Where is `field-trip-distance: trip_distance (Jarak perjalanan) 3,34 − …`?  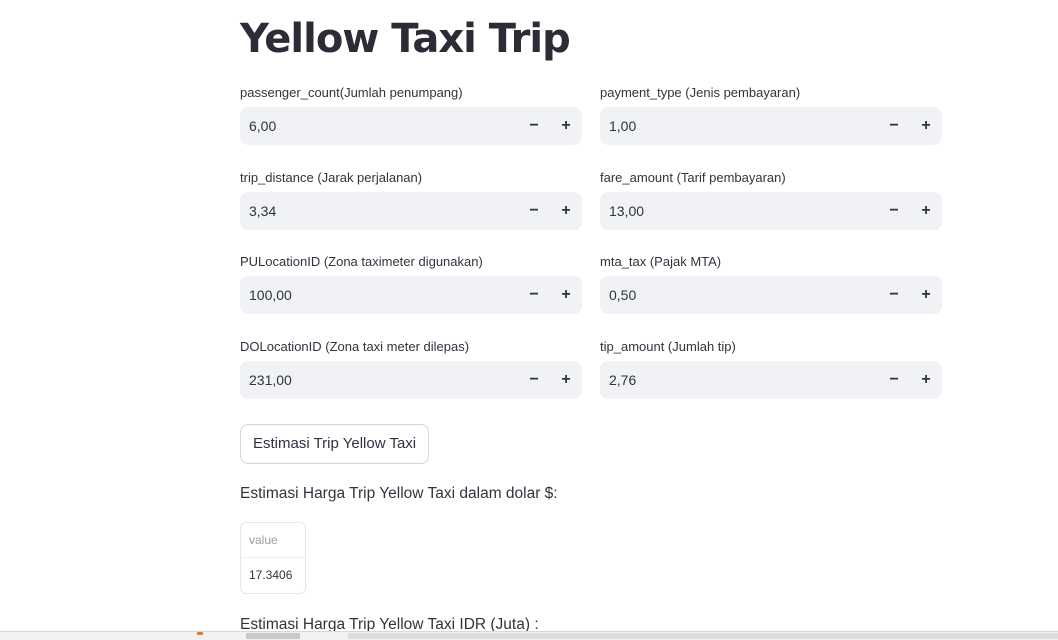 field-trip-distance: trip_distance (Jarak perjalanan) 3,34 − … is located at coordinates (411, 212).